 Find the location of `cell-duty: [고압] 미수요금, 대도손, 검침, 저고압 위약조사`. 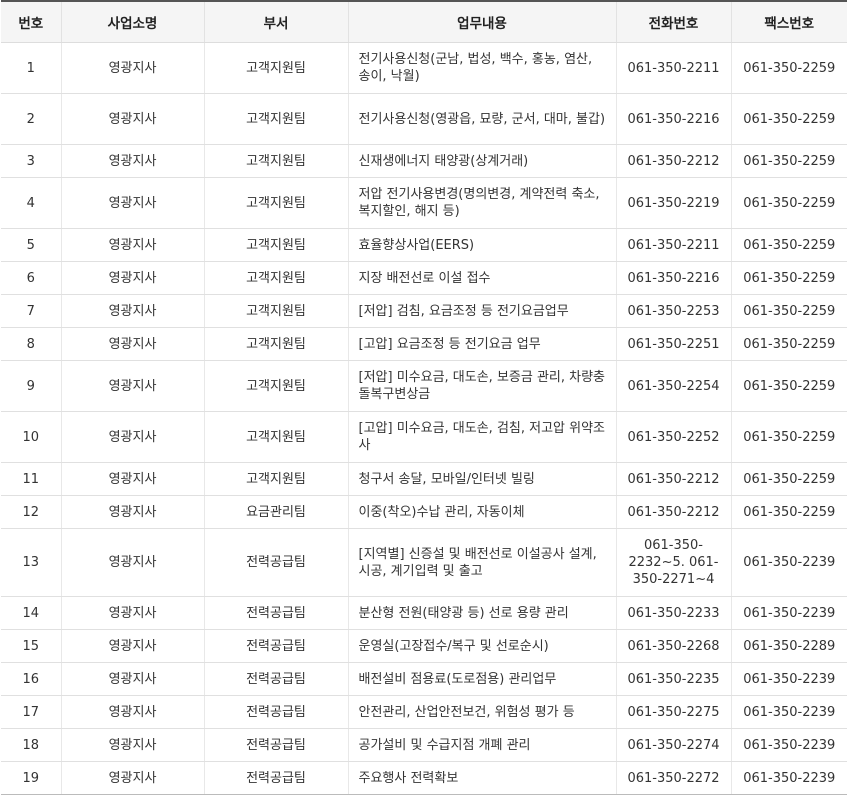

cell-duty: [고압] 미수요금, 대도손, 검침, 저고압 위약조사 is located at coordinates (481, 437).